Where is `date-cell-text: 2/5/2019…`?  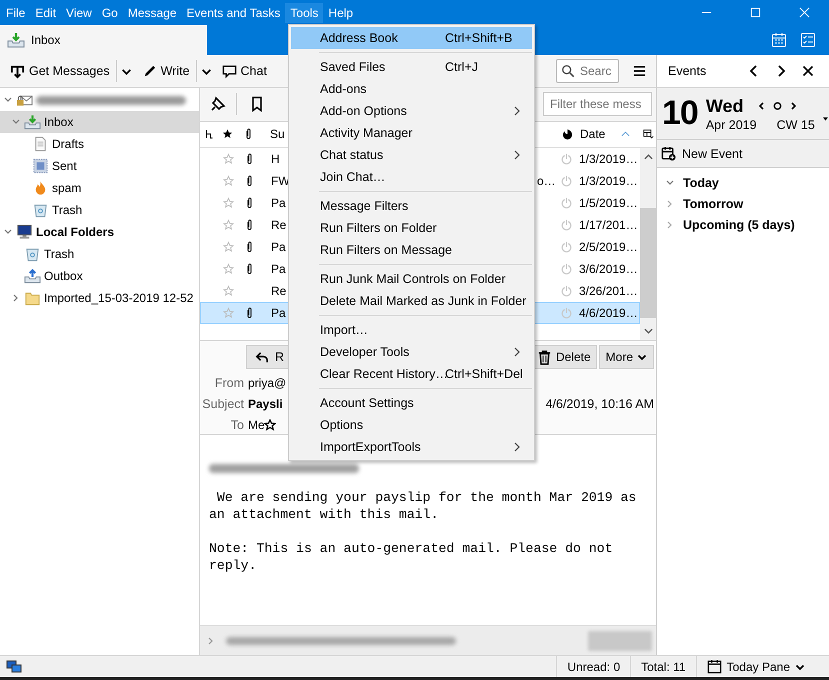 date-cell-text: 2/5/2019… is located at coordinates (608, 247).